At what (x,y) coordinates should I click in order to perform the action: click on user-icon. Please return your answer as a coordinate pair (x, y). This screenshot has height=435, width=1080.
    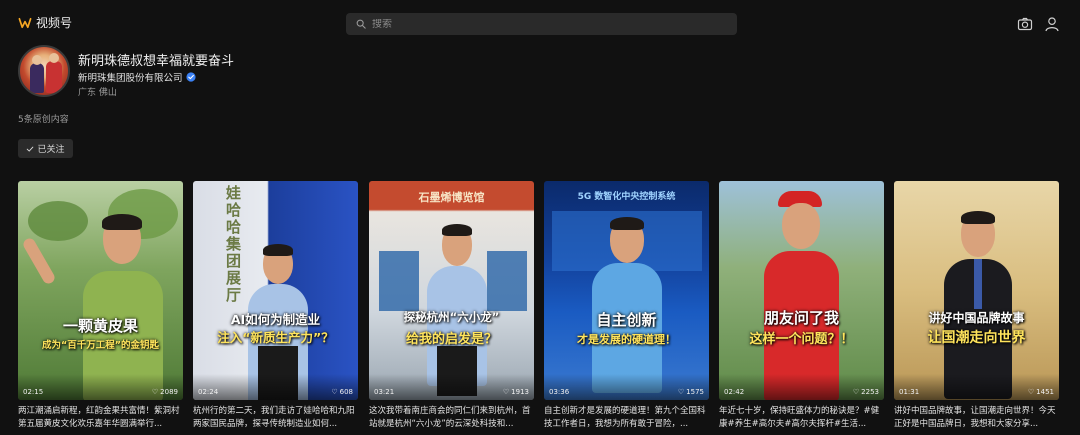
    Looking at the image, I should click on (1052, 24).